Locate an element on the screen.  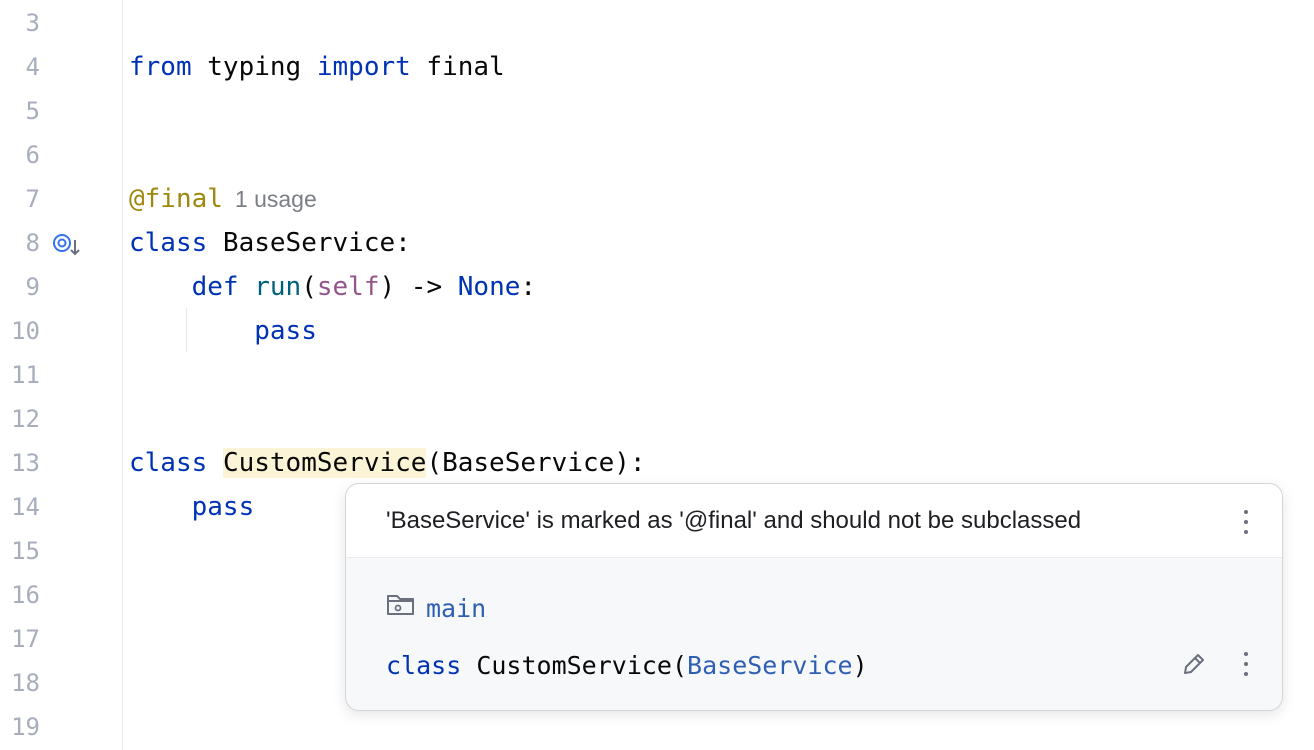
code-token: None is located at coordinates (489, 287).